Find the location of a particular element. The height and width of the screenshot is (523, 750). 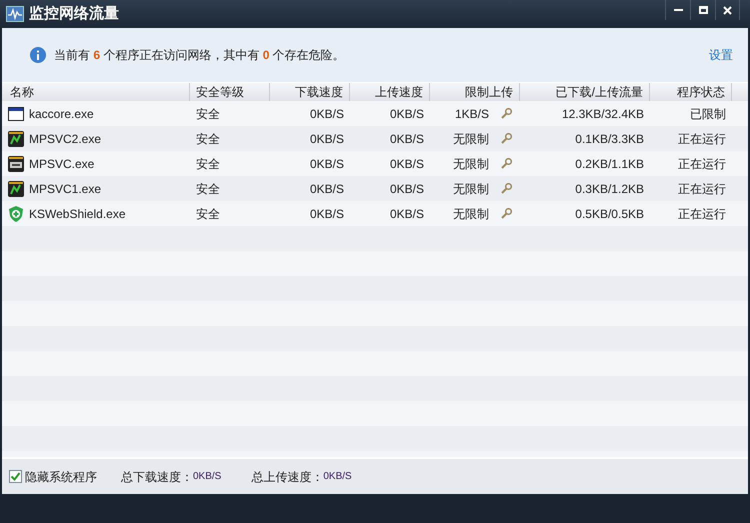

terminal-icon is located at coordinates (16, 164).